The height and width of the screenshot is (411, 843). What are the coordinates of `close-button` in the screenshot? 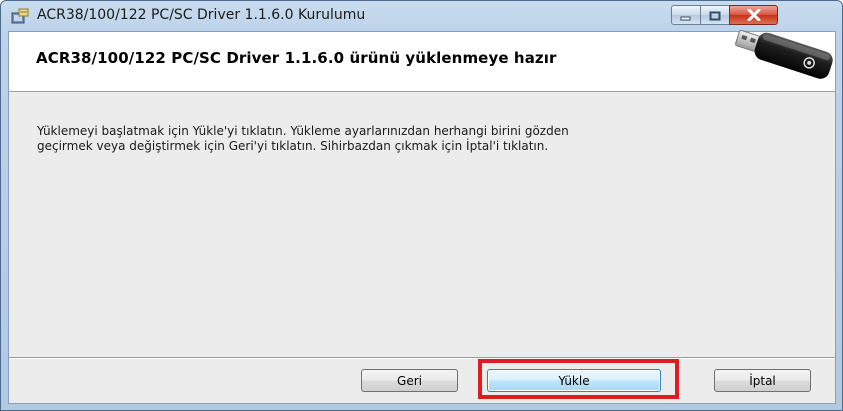 It's located at (753, 15).